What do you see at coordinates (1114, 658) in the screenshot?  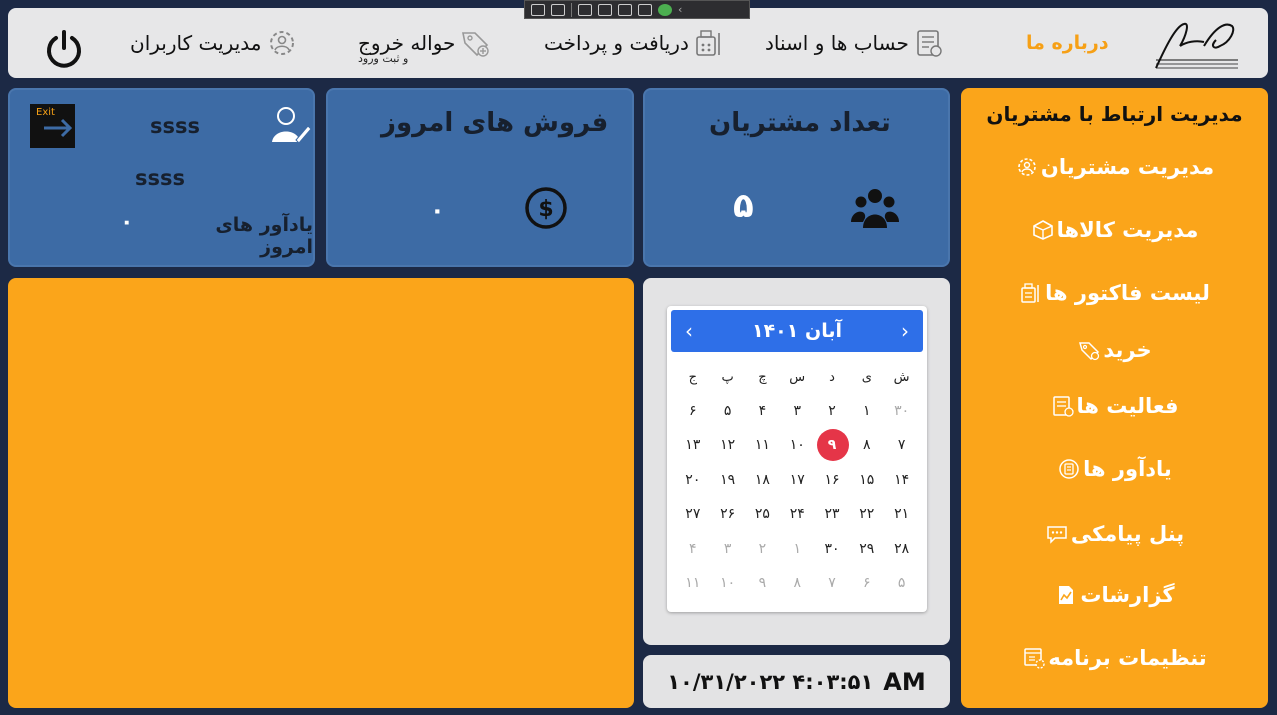 I see `menu-item: تنظیمات برنامه` at bounding box center [1114, 658].